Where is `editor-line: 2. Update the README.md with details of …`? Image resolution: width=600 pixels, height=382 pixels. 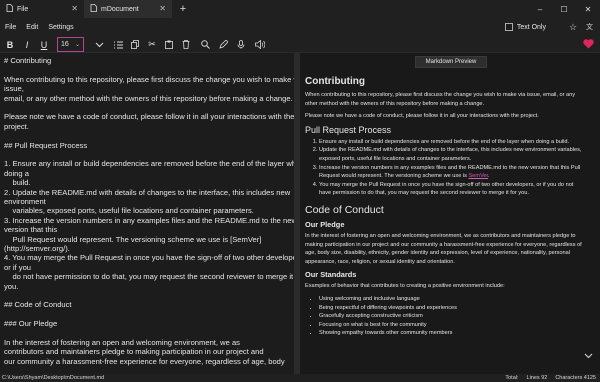 editor-line: 2. Update the README.md with details of … is located at coordinates (147, 192).